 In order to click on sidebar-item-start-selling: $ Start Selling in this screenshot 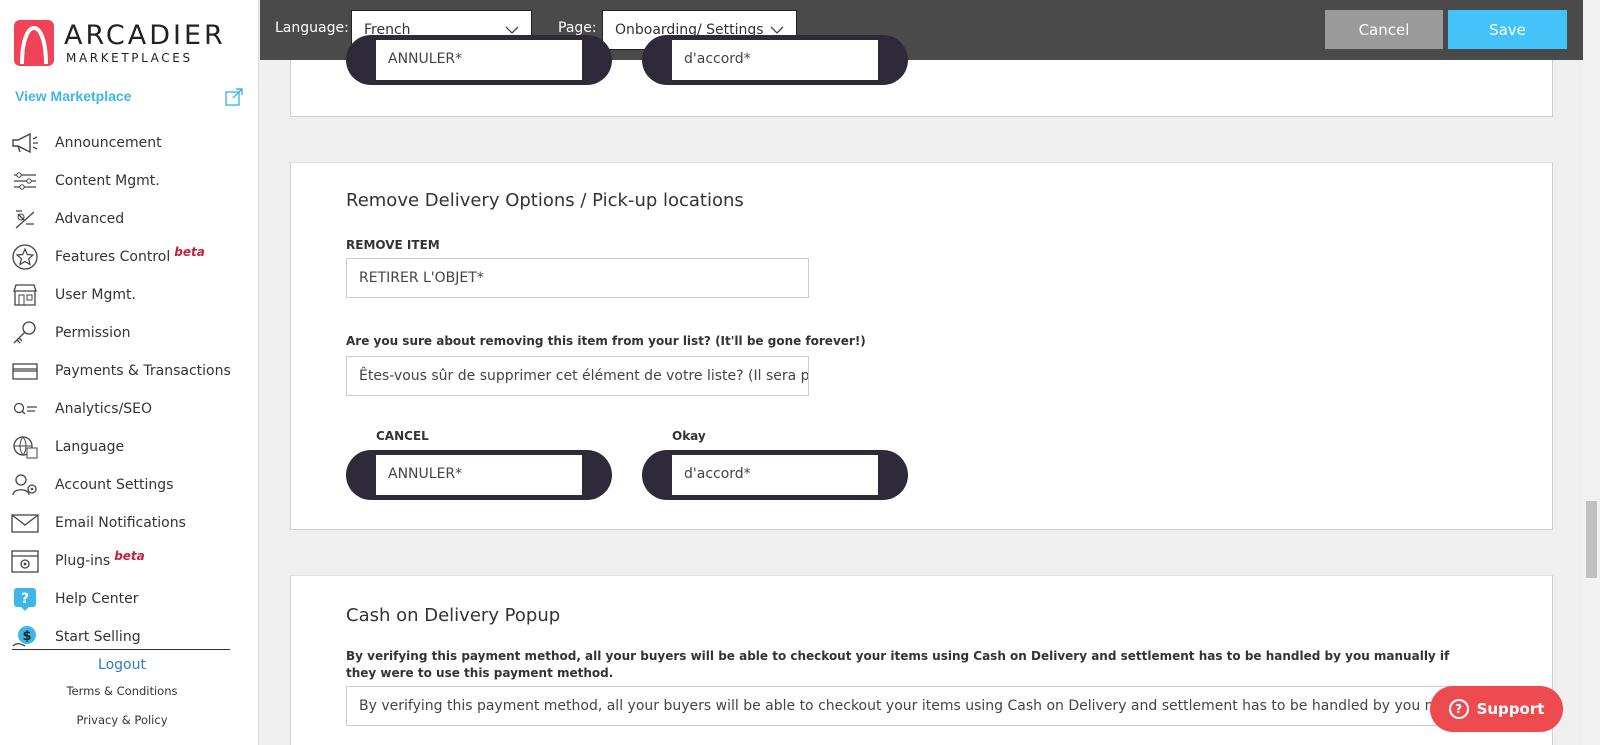, I will do `click(129, 637)`.